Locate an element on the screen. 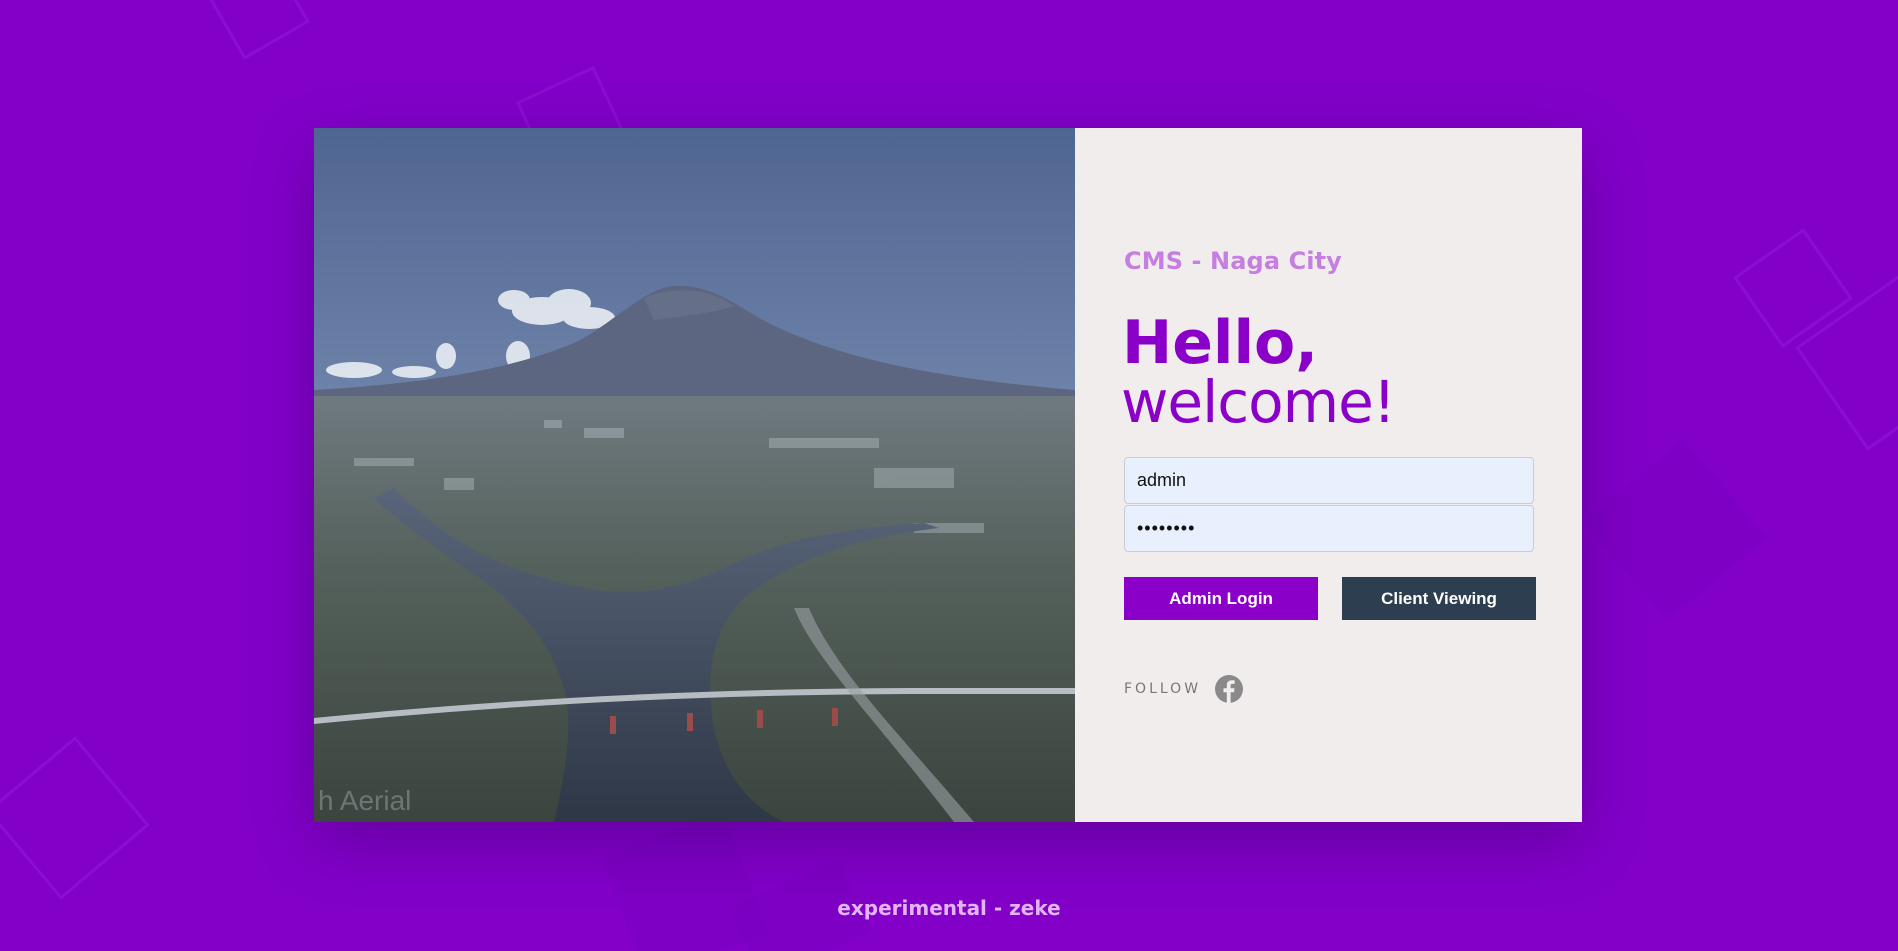 The image size is (1898, 951). client-viewing-button: Client Viewing is located at coordinates (1439, 598).